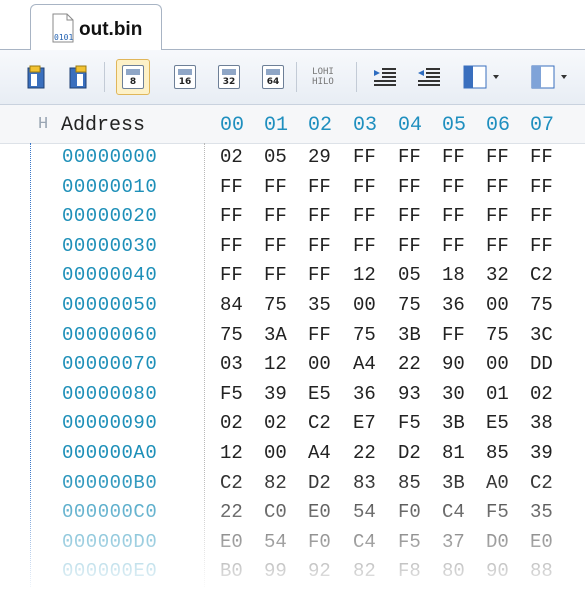 The width and height of the screenshot is (585, 589). What do you see at coordinates (497, 394) in the screenshot?
I see `hex-byte: 01` at bounding box center [497, 394].